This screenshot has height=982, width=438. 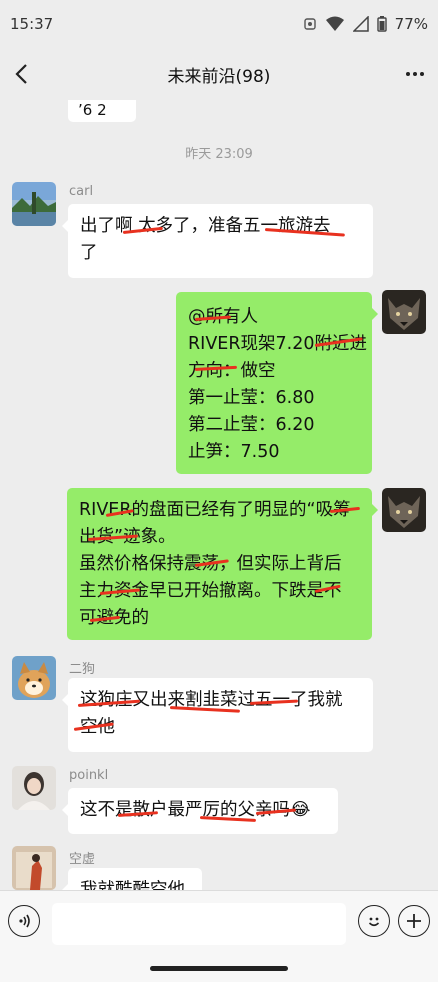 What do you see at coordinates (219, 24) in the screenshot?
I see `status-bar: 15:37 77%` at bounding box center [219, 24].